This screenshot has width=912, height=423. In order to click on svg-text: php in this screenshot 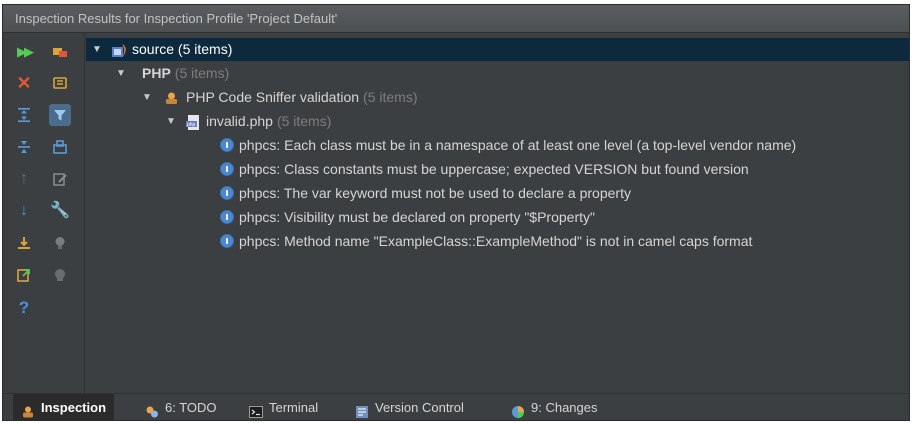, I will do `click(191, 125)`.